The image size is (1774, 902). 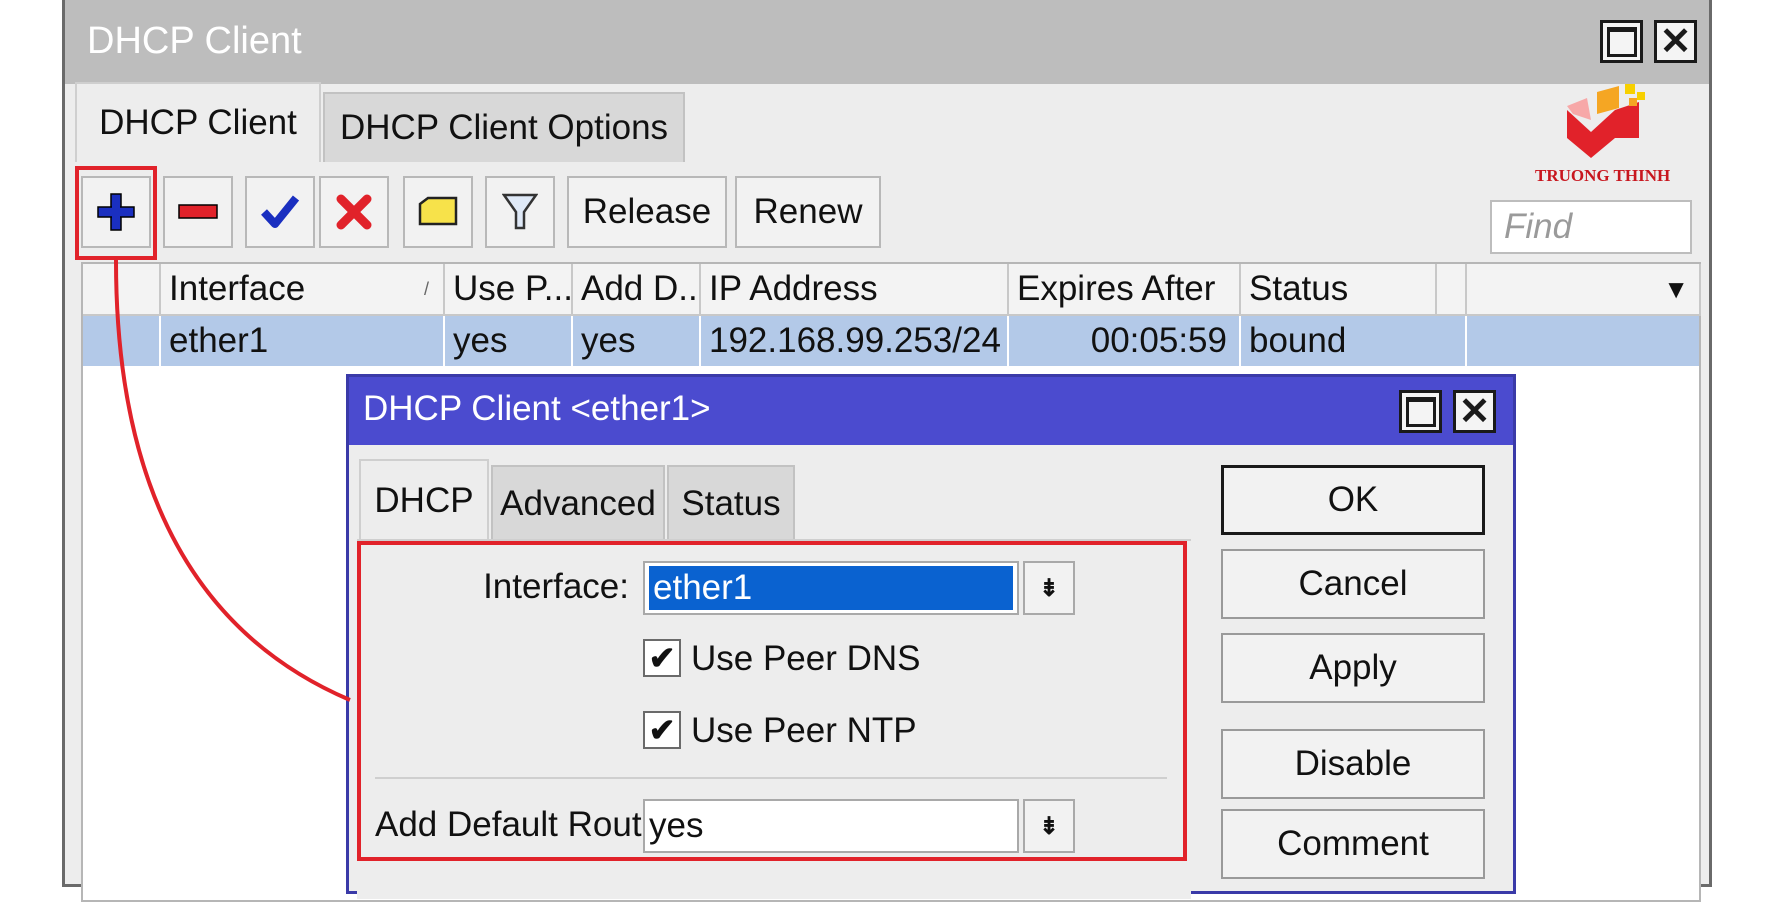 I want to click on disable-button, so click(x=354, y=212).